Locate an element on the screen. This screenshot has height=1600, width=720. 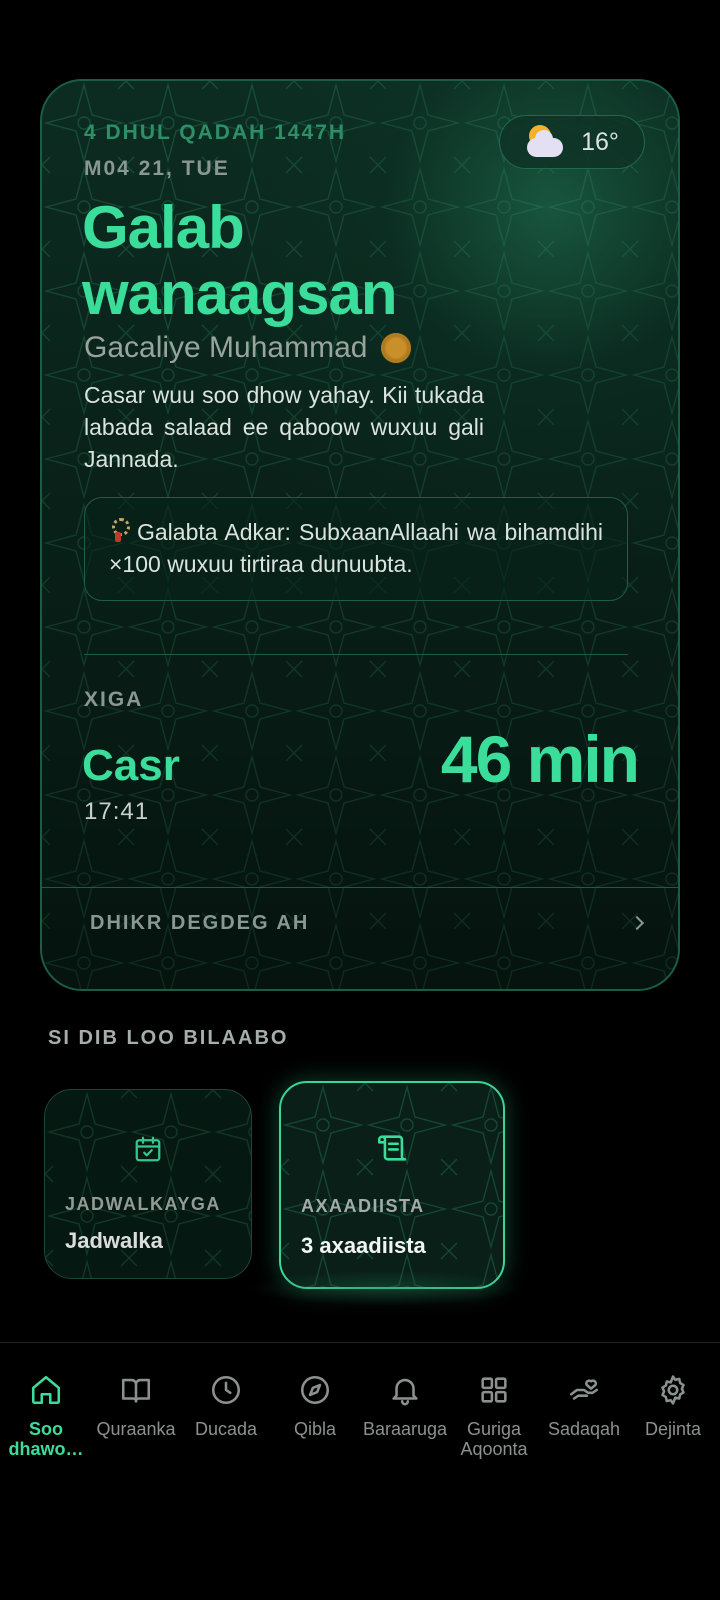
prayer-beads-icon is located at coordinates (119, 531).